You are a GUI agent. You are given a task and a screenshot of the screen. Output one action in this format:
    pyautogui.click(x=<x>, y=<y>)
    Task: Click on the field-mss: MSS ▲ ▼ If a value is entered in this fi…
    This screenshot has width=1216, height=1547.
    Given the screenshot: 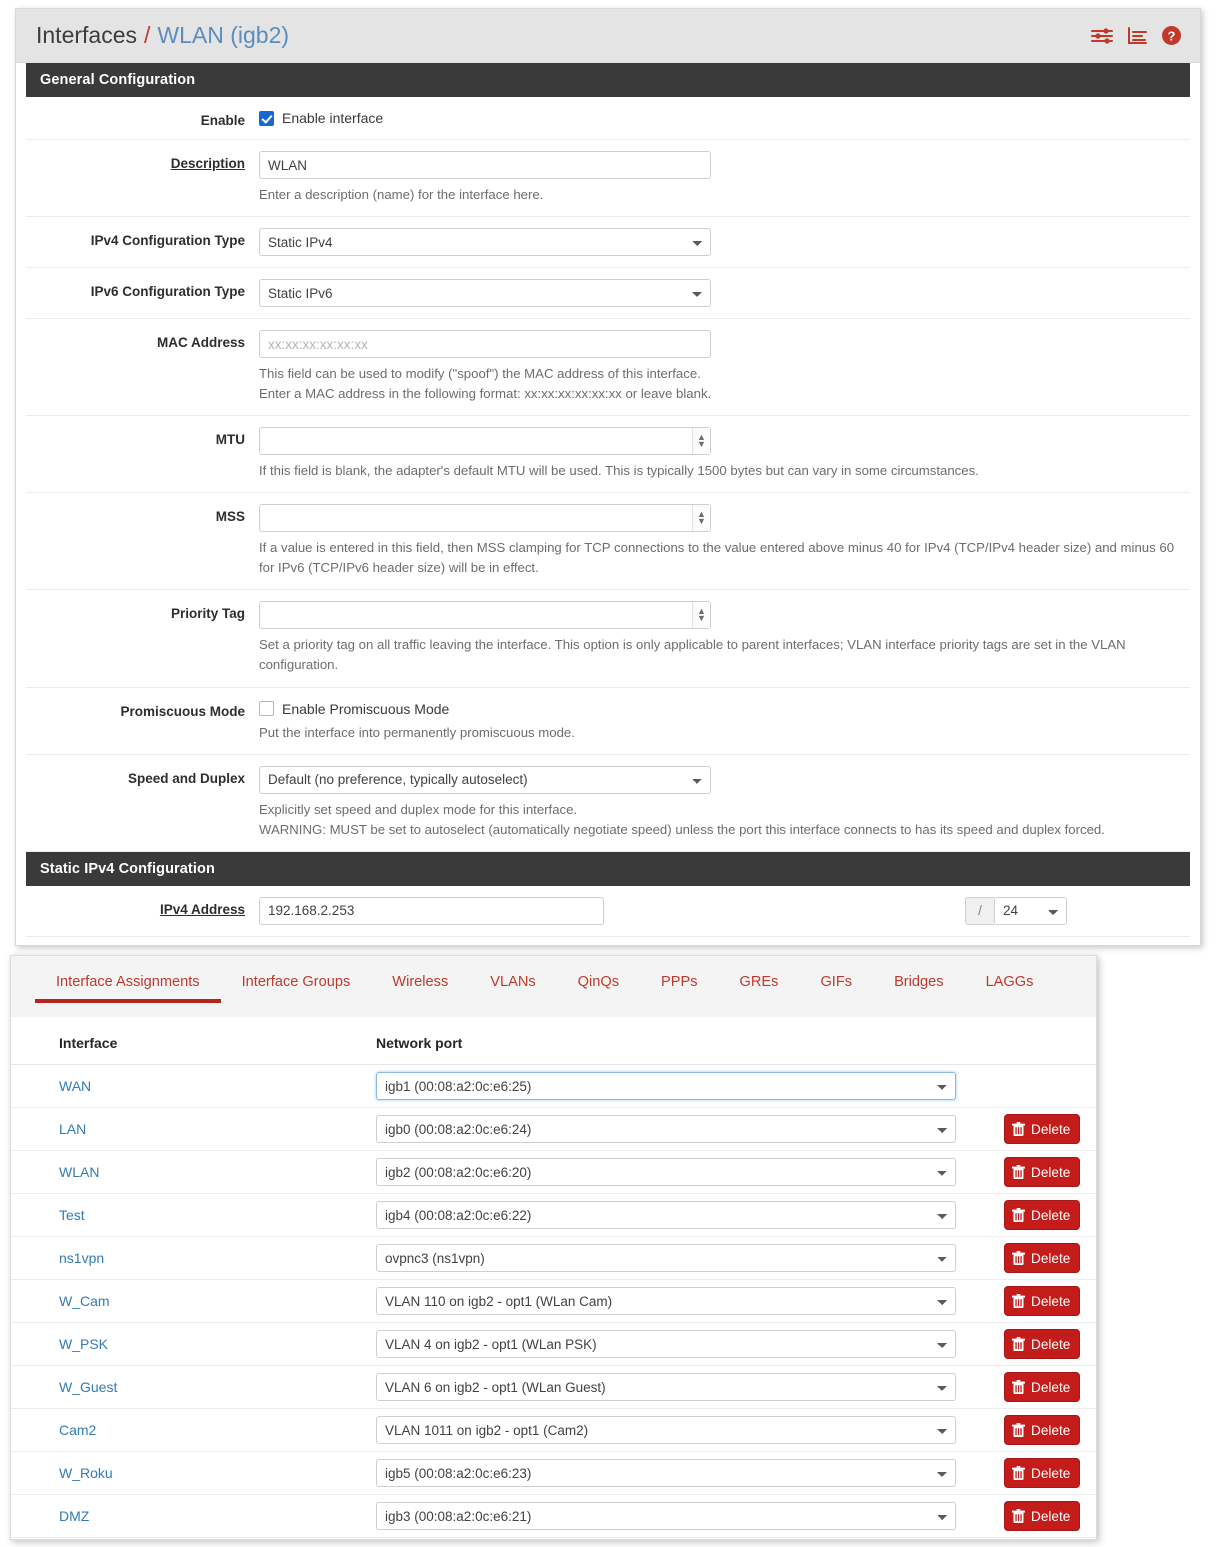 What is the action you would take?
    pyautogui.click(x=608, y=542)
    